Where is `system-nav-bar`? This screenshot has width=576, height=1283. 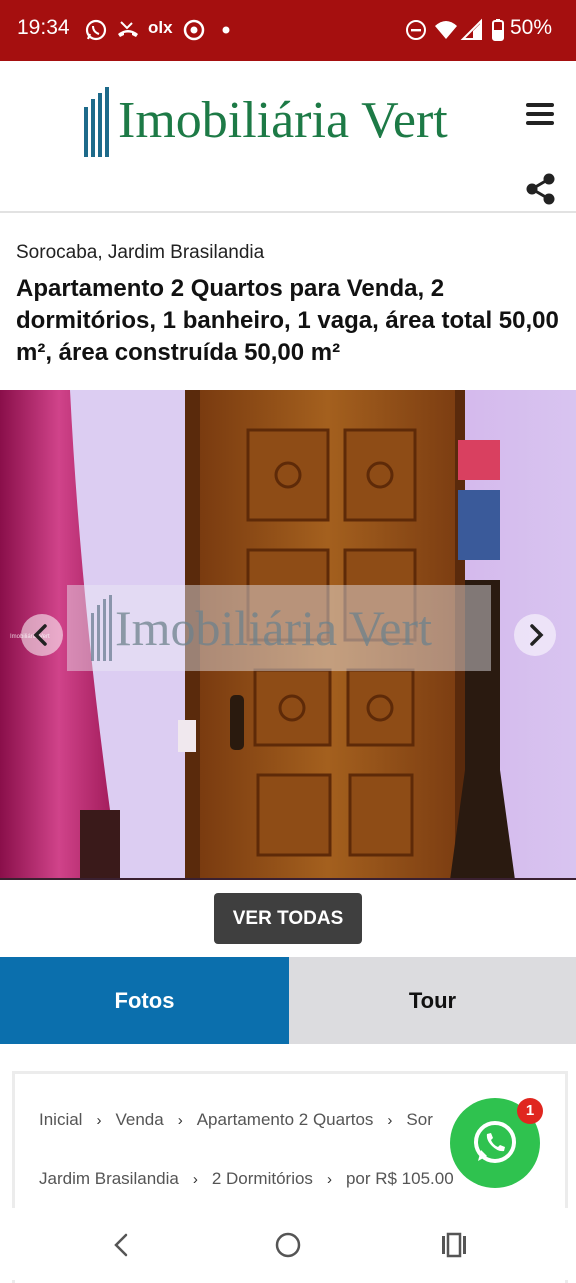
system-nav-bar is located at coordinates (288, 1244).